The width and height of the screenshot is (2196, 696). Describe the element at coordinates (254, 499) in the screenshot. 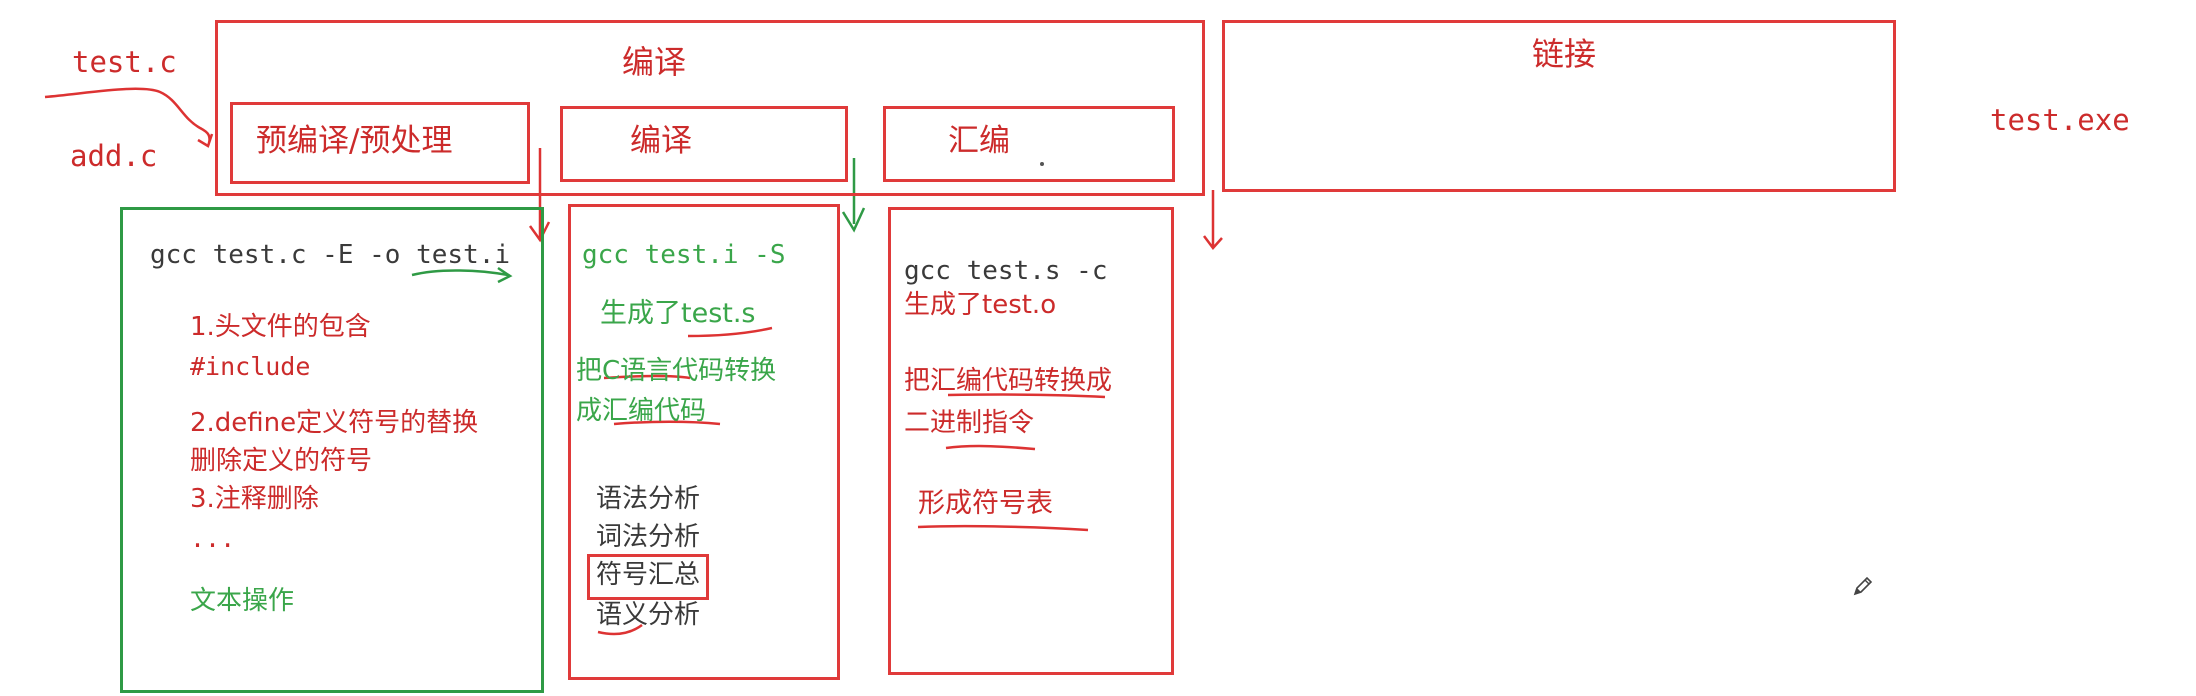

I see `preprocess-item-3: 3.注释删除` at that location.